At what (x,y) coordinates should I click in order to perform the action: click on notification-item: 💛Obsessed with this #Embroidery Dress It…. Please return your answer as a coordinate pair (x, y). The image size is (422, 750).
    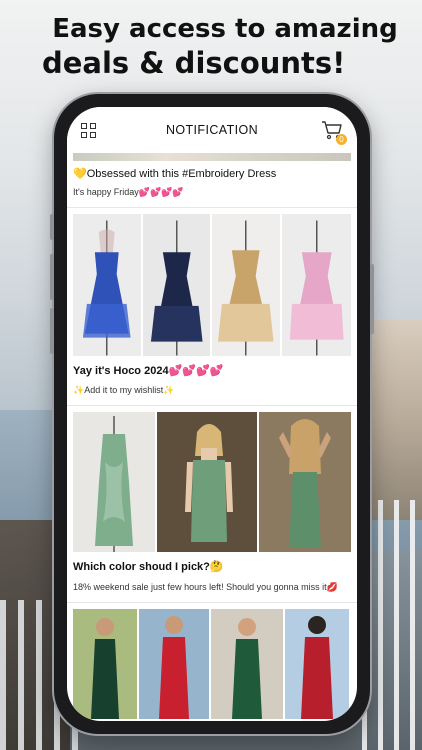
    Looking at the image, I should click on (212, 181).